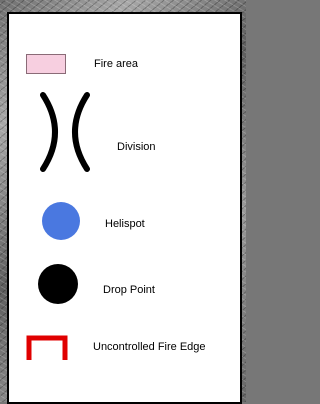 This screenshot has height=404, width=320. I want to click on uncontrolled-fire-edge-icon, so click(47, 347).